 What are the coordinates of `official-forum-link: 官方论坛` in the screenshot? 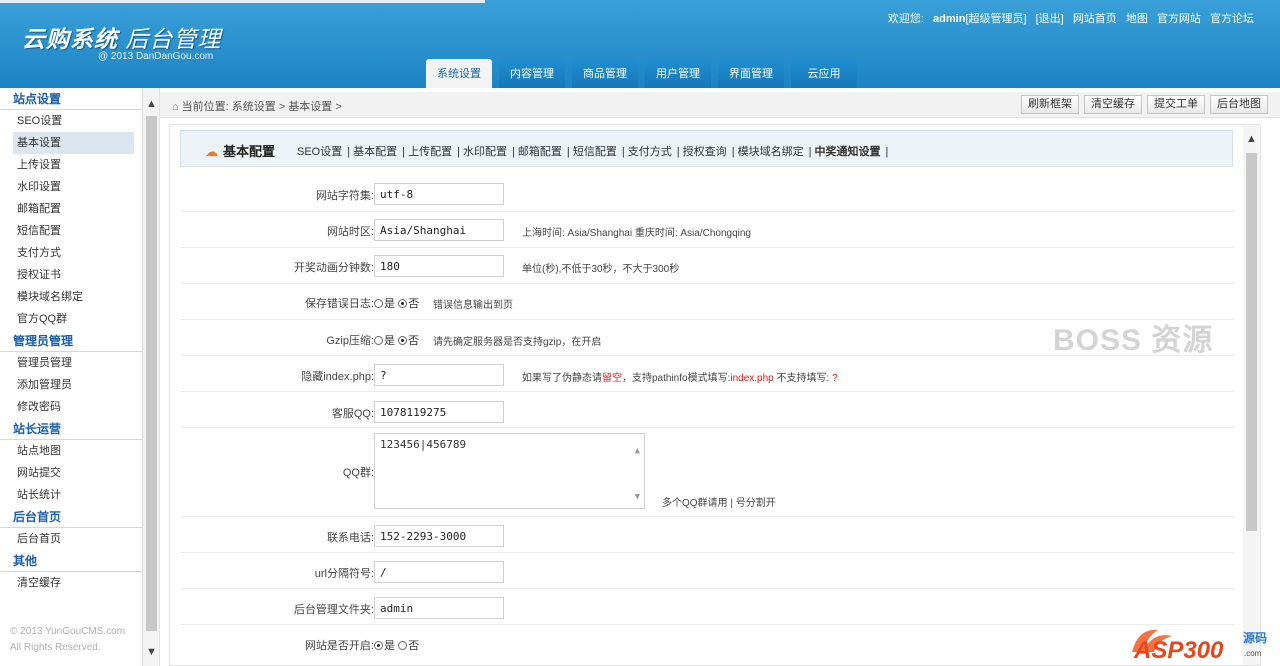 It's located at (1232, 19).